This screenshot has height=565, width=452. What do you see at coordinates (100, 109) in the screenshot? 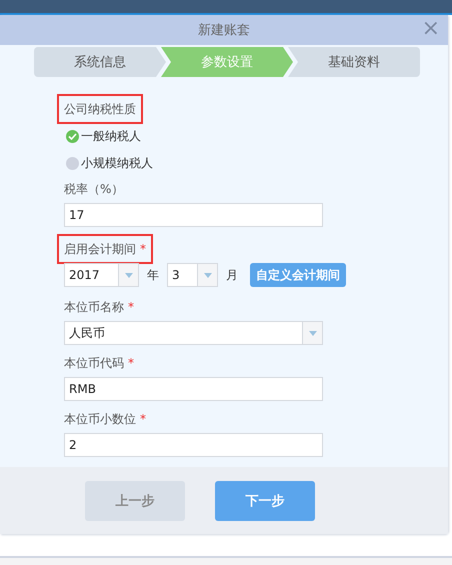
I see `field-label: 公司纳税性质` at bounding box center [100, 109].